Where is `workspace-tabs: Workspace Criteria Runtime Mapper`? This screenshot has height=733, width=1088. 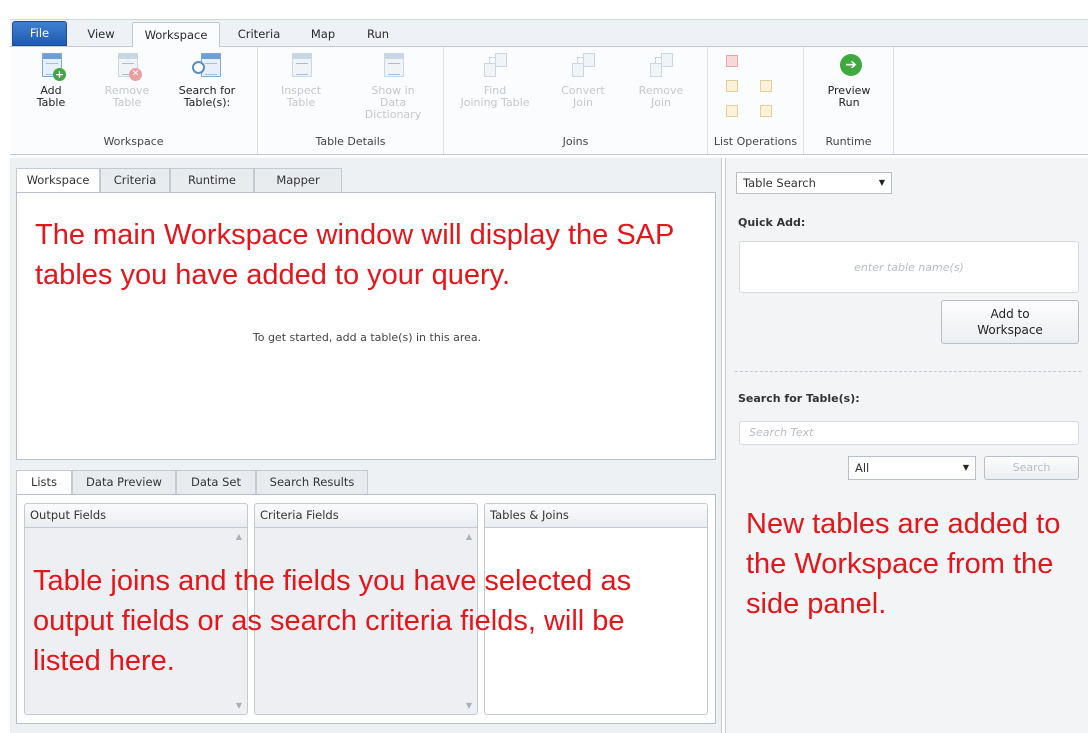
workspace-tabs: Workspace Criteria Runtime Mapper is located at coordinates (216, 180).